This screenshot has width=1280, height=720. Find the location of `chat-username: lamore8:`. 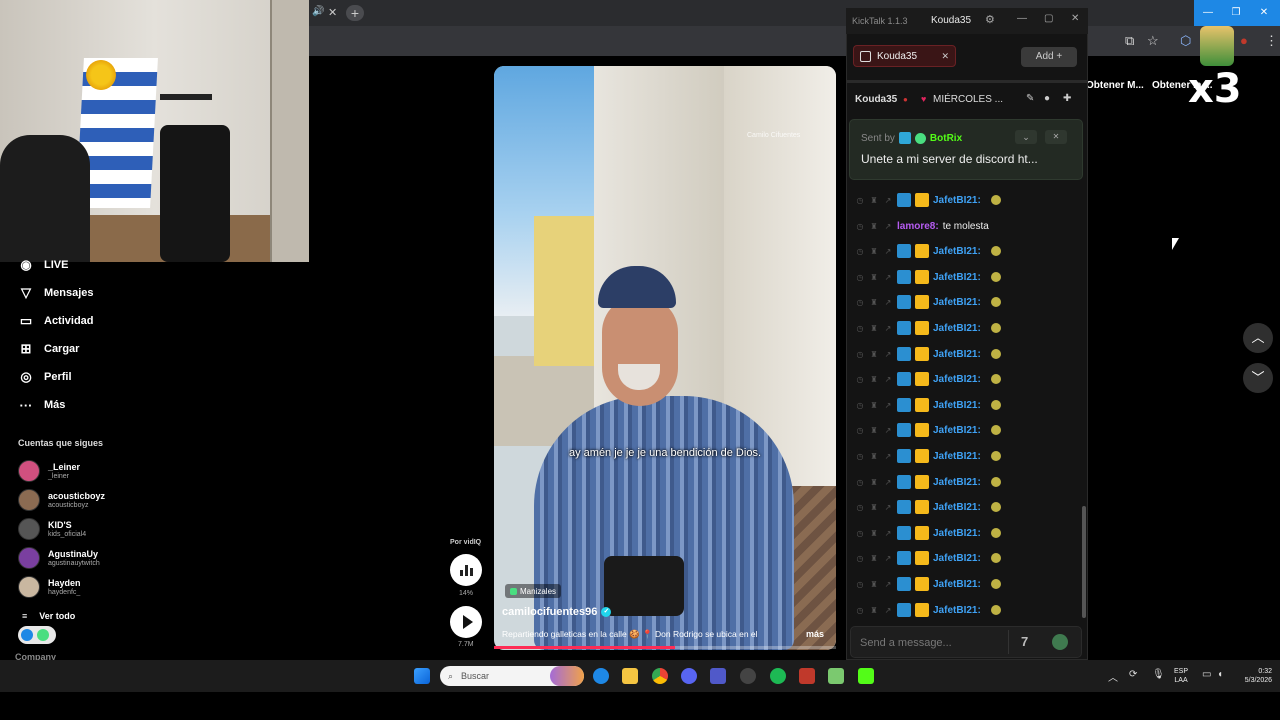

chat-username: lamore8: is located at coordinates (918, 226).